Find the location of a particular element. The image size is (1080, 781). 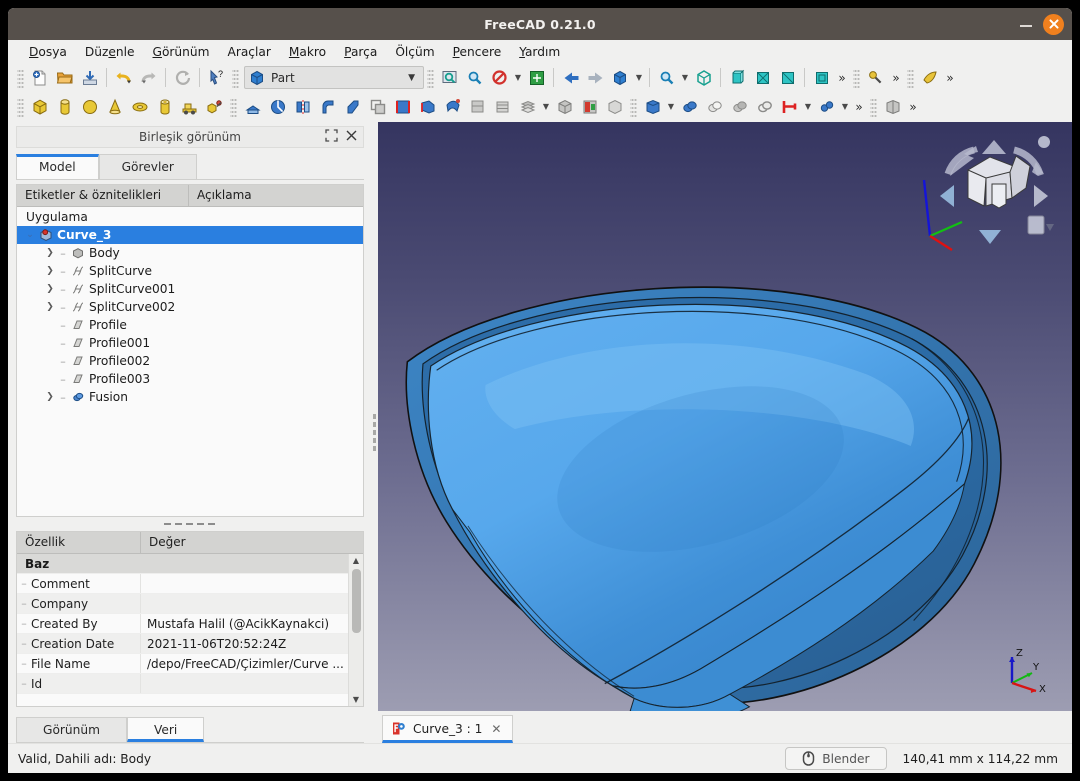

close-icon is located at coordinates (351, 137).